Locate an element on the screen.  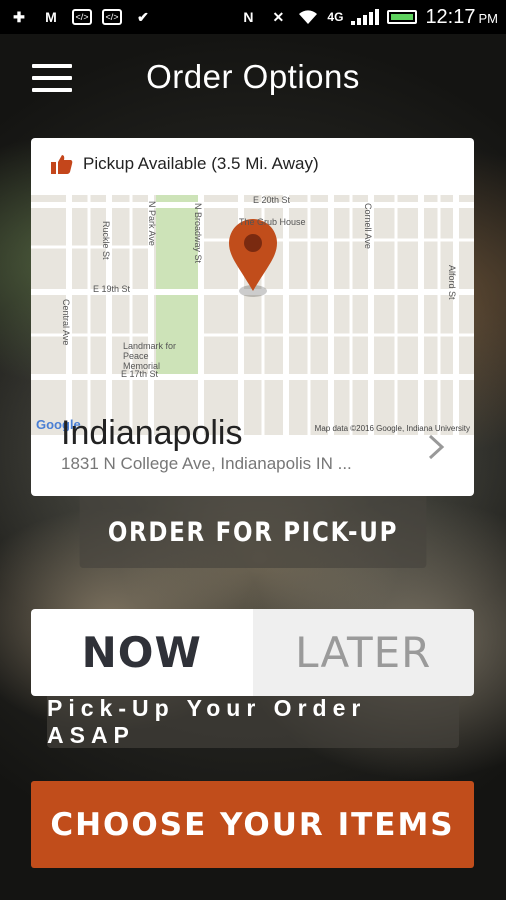
battery-icon is located at coordinates (402, 17).